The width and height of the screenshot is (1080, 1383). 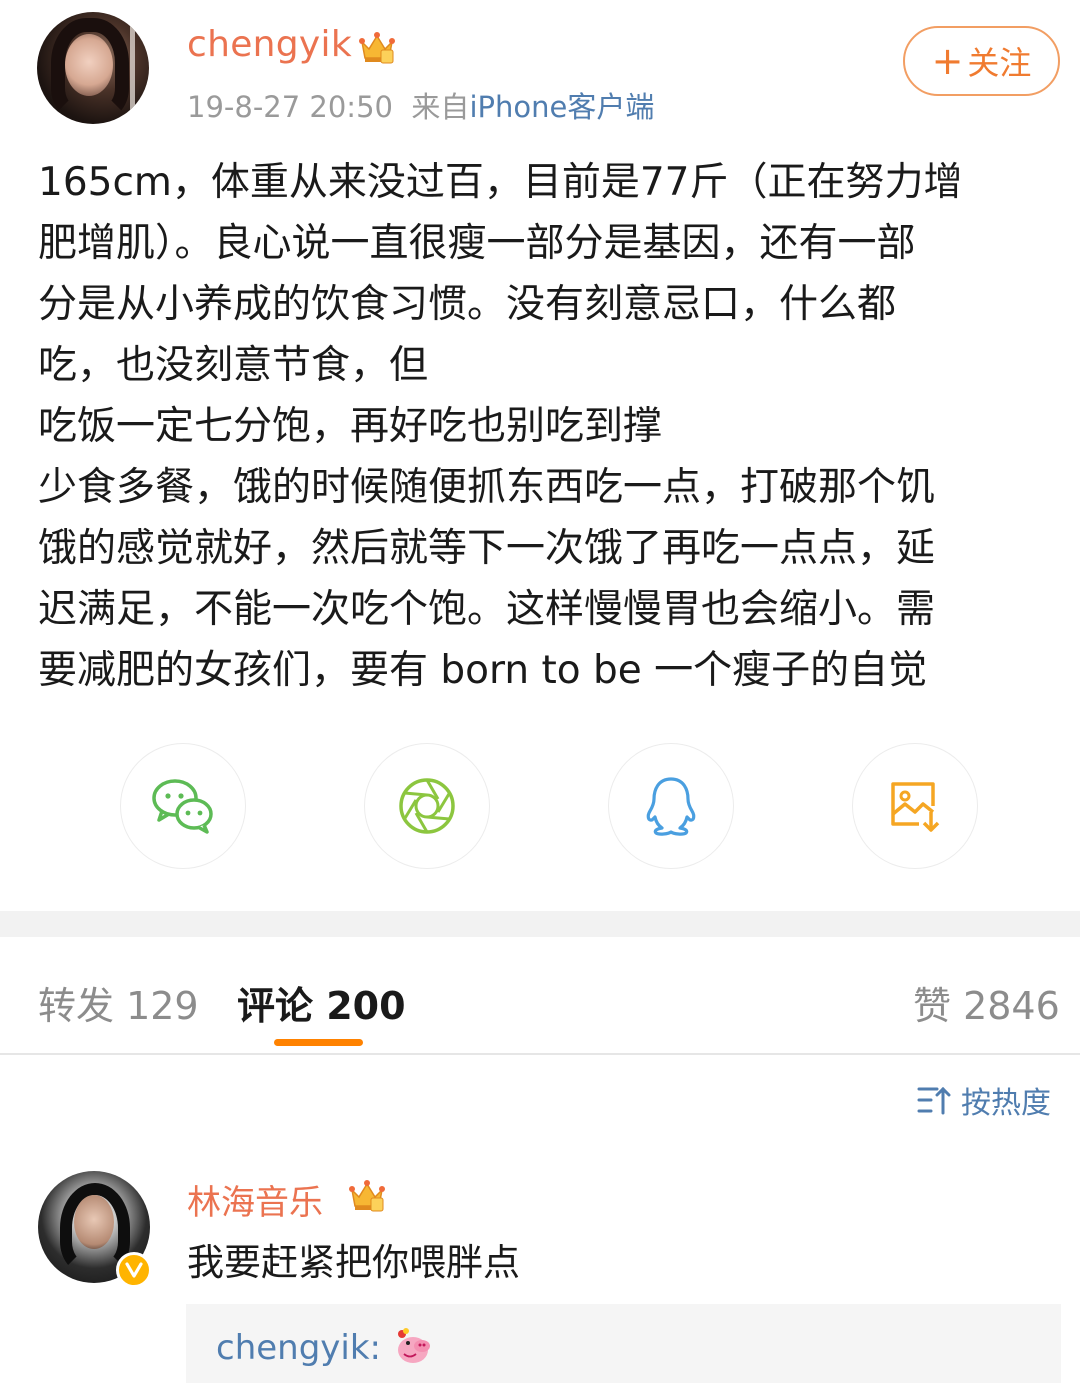 I want to click on plus-icon: +, so click(x=947, y=61).